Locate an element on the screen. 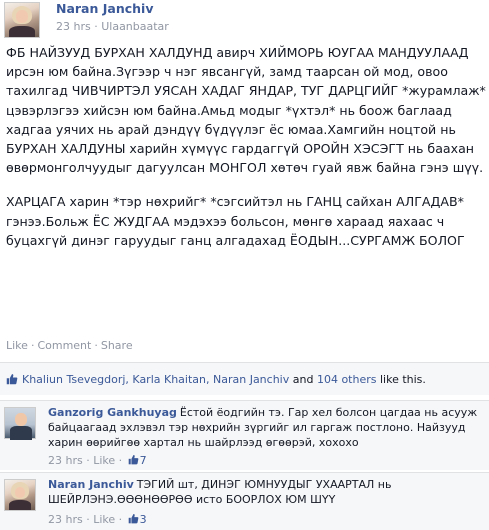 This screenshot has width=489, height=530. author-avatar is located at coordinates (22, 20).